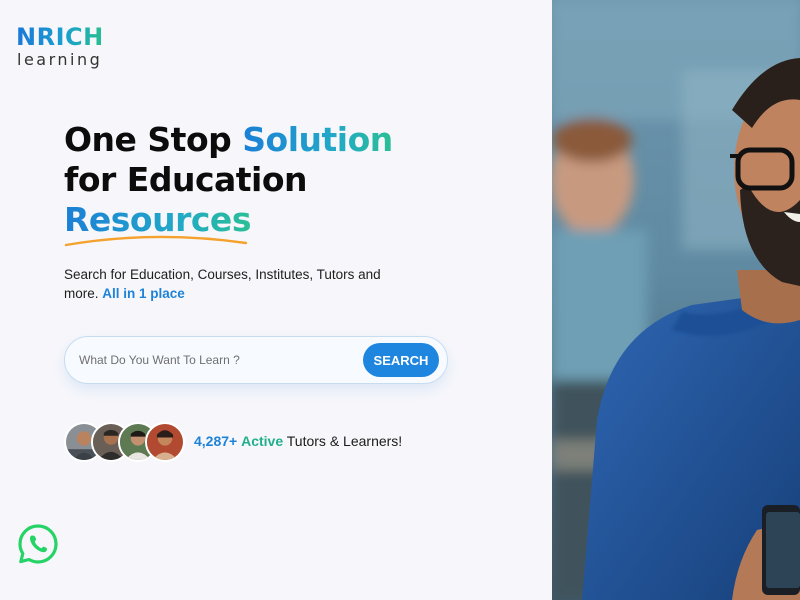 The height and width of the screenshot is (600, 800). I want to click on whatsapp-button, so click(38, 544).